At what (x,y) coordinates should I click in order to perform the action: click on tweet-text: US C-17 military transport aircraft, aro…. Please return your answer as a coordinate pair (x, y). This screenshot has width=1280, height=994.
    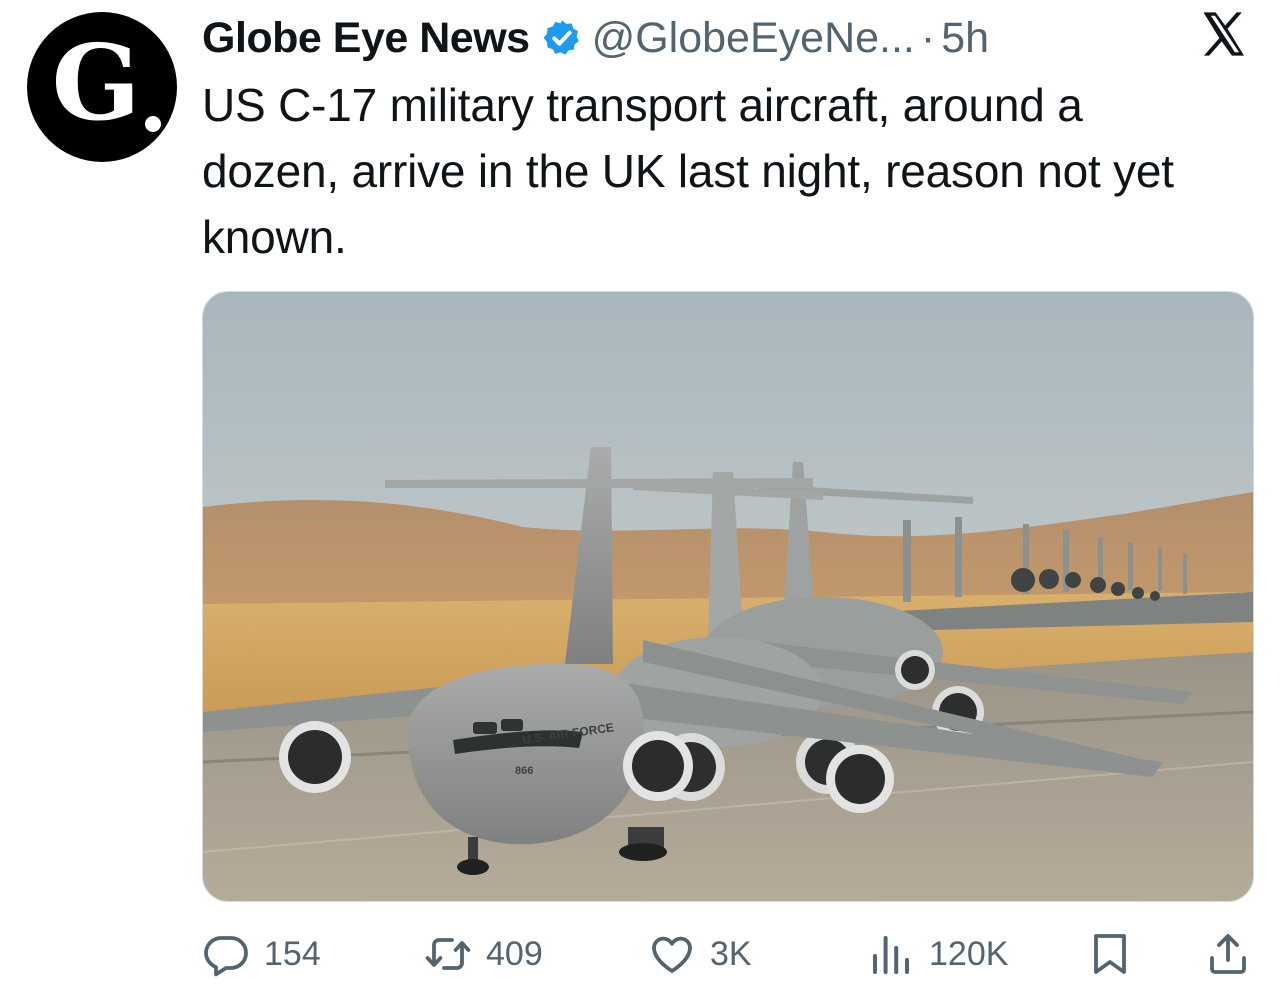
    Looking at the image, I should click on (688, 171).